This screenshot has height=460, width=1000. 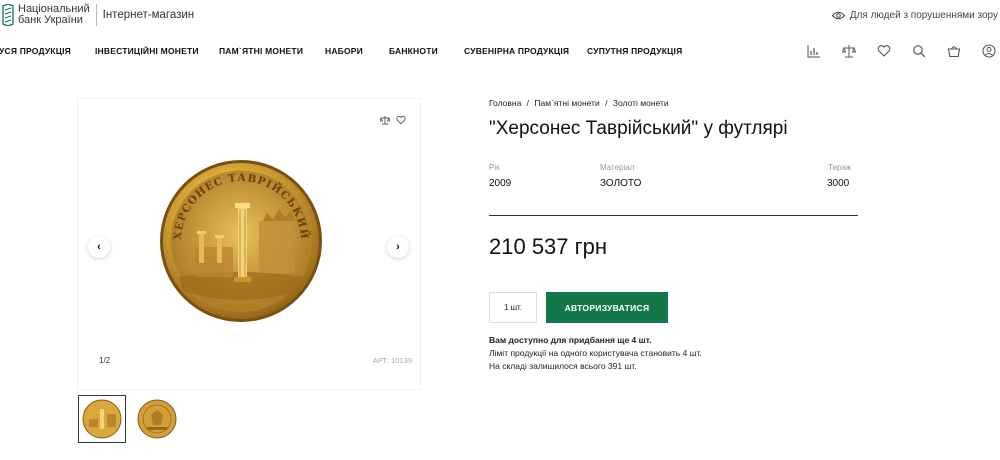 What do you see at coordinates (840, 167) in the screenshot?
I see `spec-mintage-label: Тираж` at bounding box center [840, 167].